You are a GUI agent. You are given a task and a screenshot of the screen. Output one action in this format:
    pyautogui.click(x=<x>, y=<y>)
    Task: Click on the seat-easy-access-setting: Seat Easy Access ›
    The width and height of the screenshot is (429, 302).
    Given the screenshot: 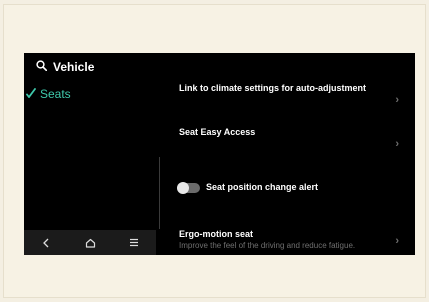 What is the action you would take?
    pyautogui.click(x=294, y=142)
    